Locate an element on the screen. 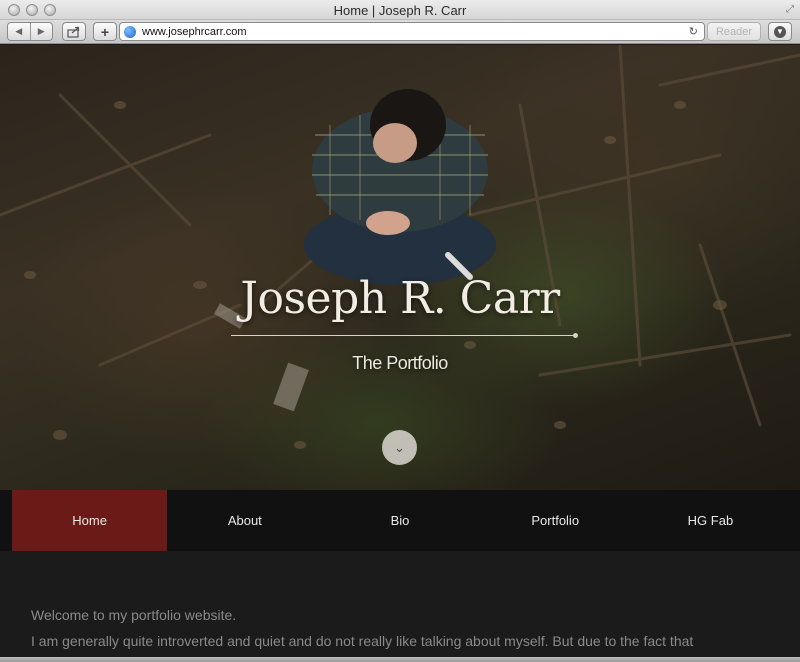 The height and width of the screenshot is (662, 800). share-icon is located at coordinates (73, 32).